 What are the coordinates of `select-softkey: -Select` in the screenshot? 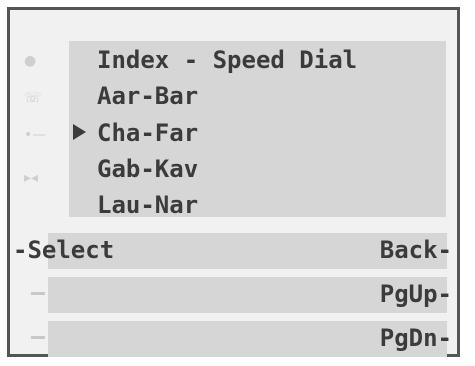 It's located at (63, 250).